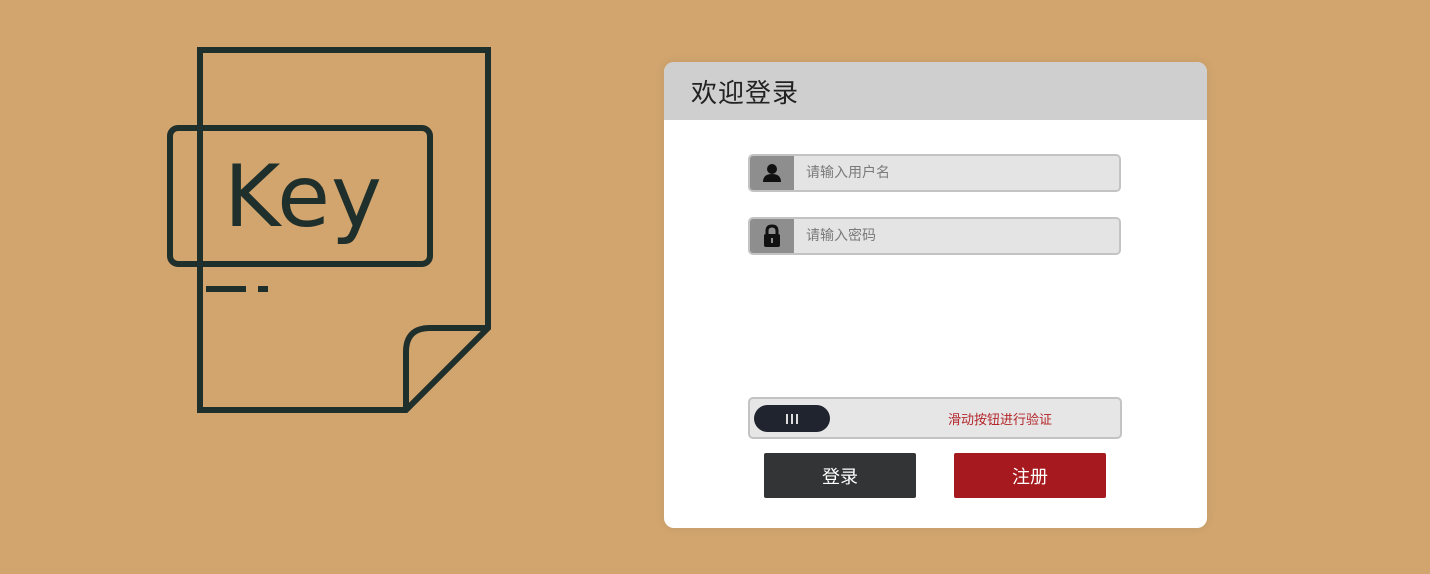 Image resolution: width=1430 pixels, height=574 pixels. Describe the element at coordinates (745, 93) in the screenshot. I see `page-title: 欢迎登录` at that location.